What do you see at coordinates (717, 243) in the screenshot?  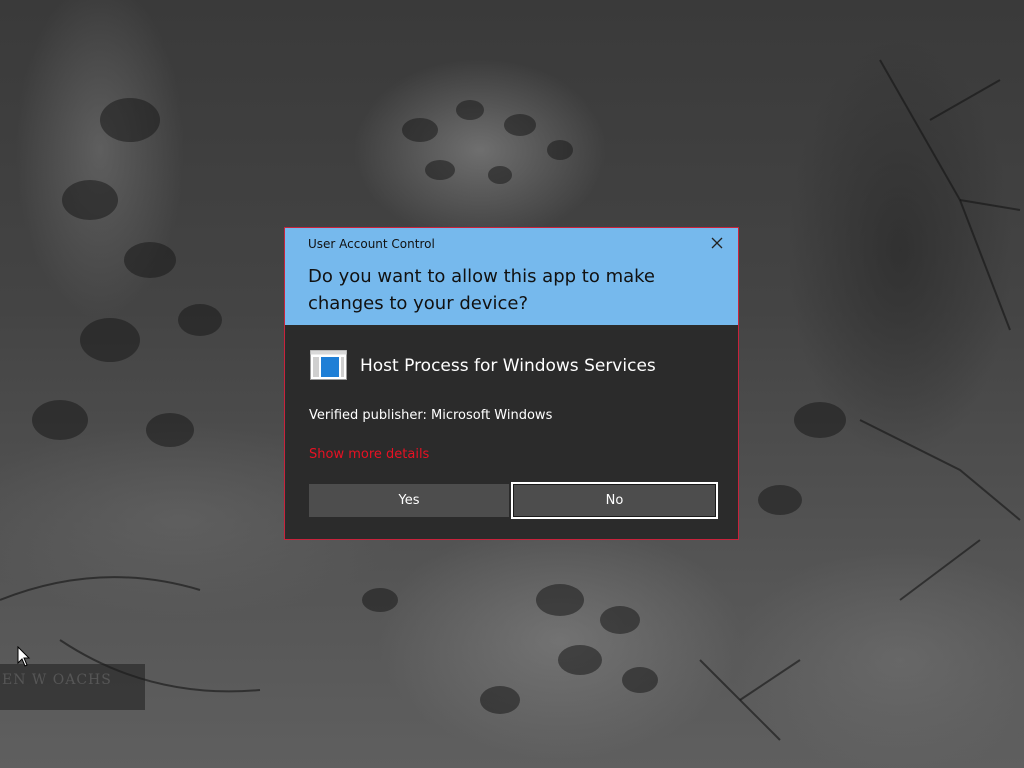 I see `close-icon` at bounding box center [717, 243].